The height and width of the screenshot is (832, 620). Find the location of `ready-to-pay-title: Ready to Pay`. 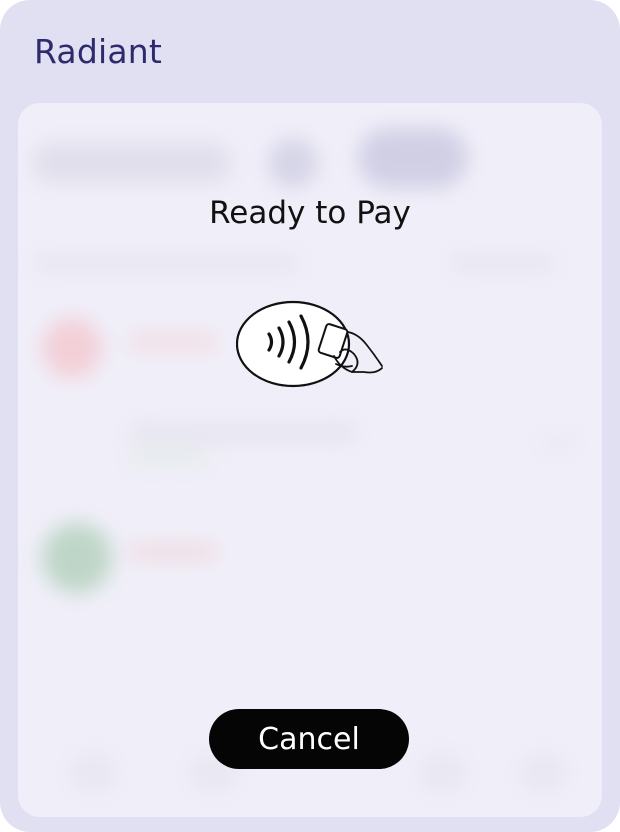

ready-to-pay-title: Ready to Pay is located at coordinates (310, 213).